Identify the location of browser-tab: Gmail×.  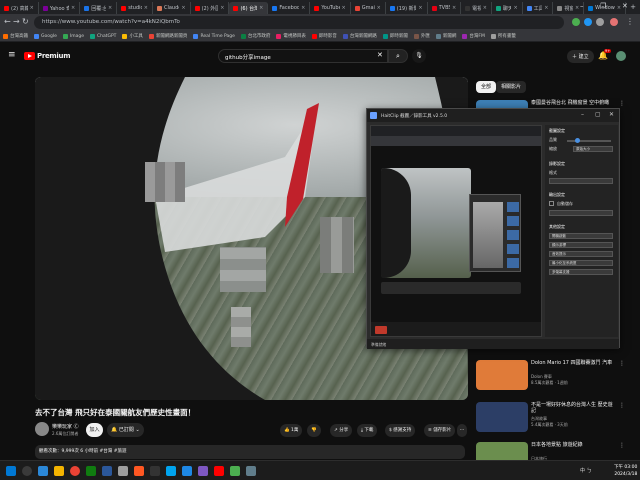
(368, 8).